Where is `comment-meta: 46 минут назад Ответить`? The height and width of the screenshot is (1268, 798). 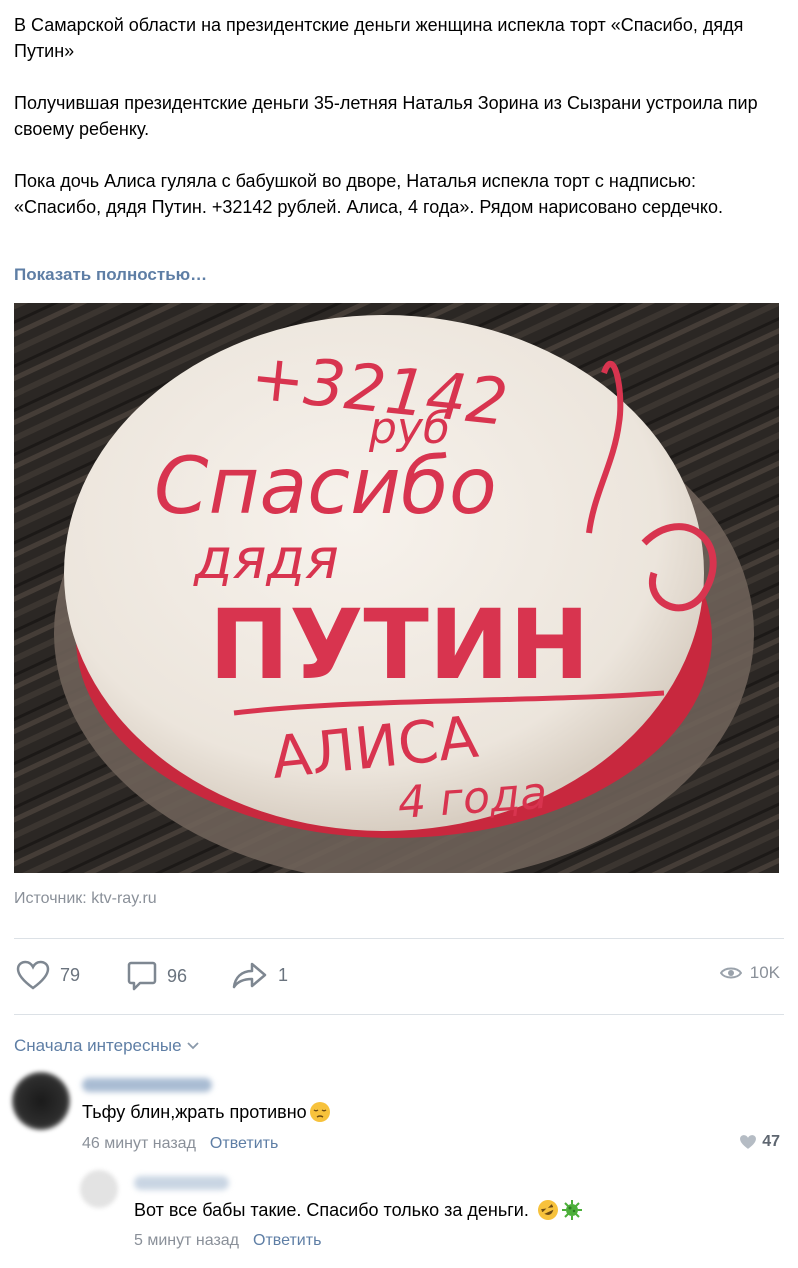
comment-meta: 46 минут назад Ответить is located at coordinates (180, 1144).